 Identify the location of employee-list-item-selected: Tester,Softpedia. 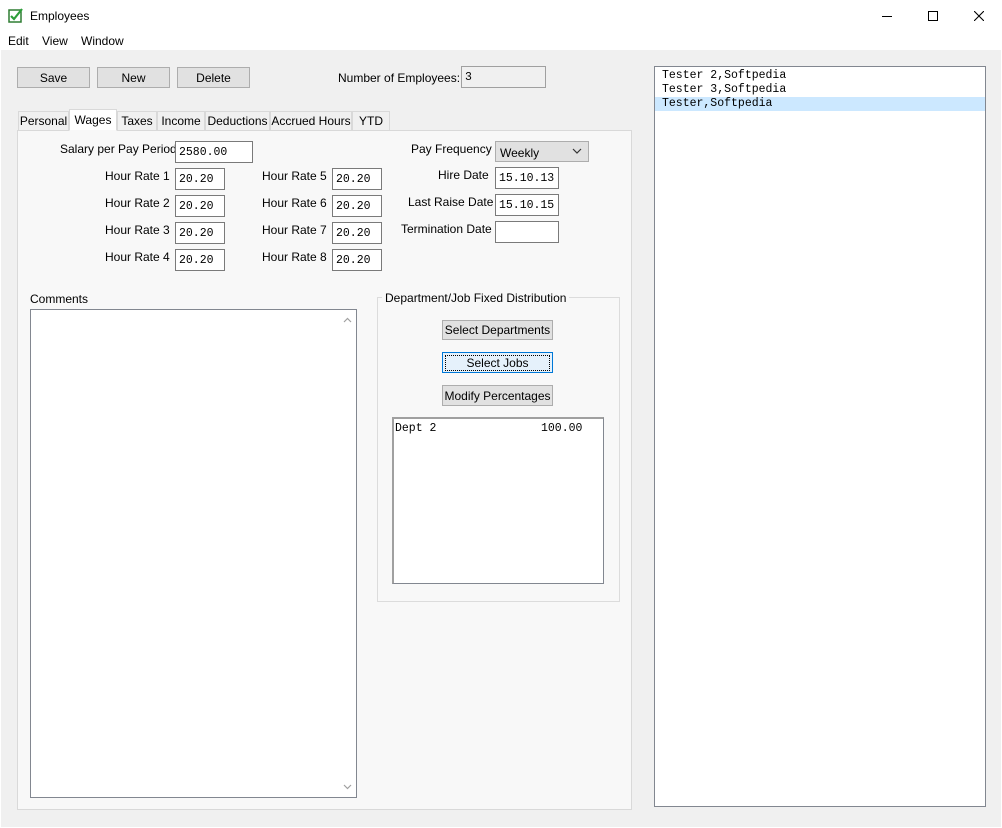
(820, 104).